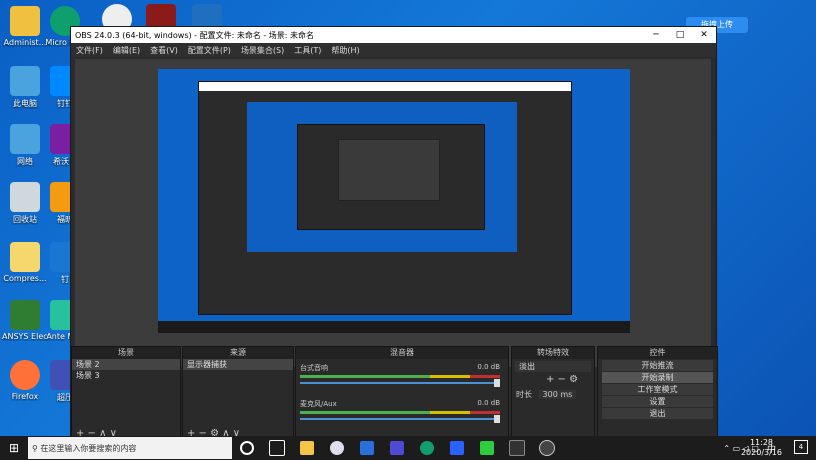  I want to click on computer-icon, so click(25, 81).